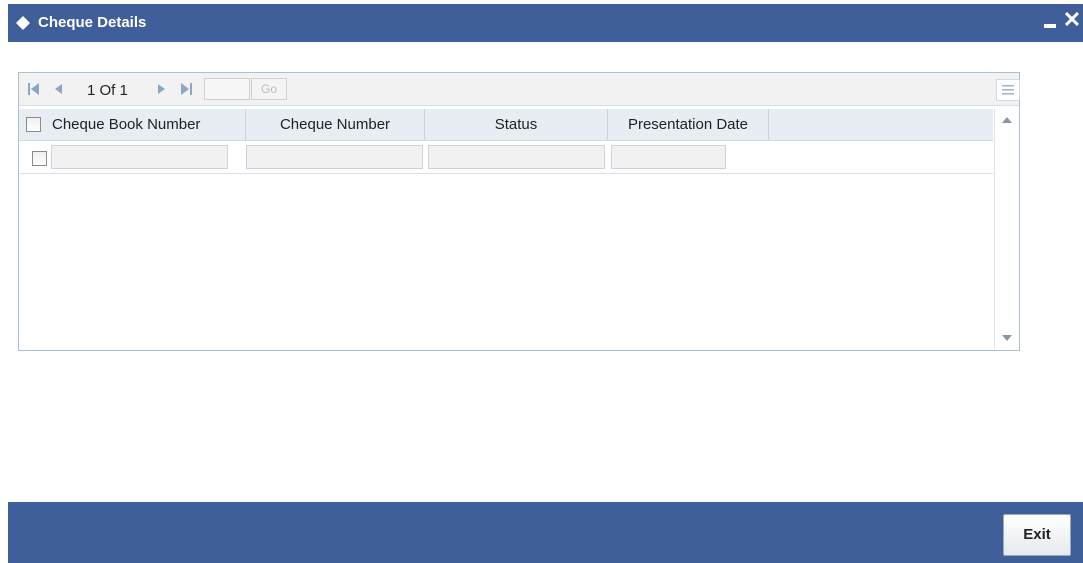 The width and height of the screenshot is (1083, 563). What do you see at coordinates (123, 90) in the screenshot?
I see `total-pages: 1` at bounding box center [123, 90].